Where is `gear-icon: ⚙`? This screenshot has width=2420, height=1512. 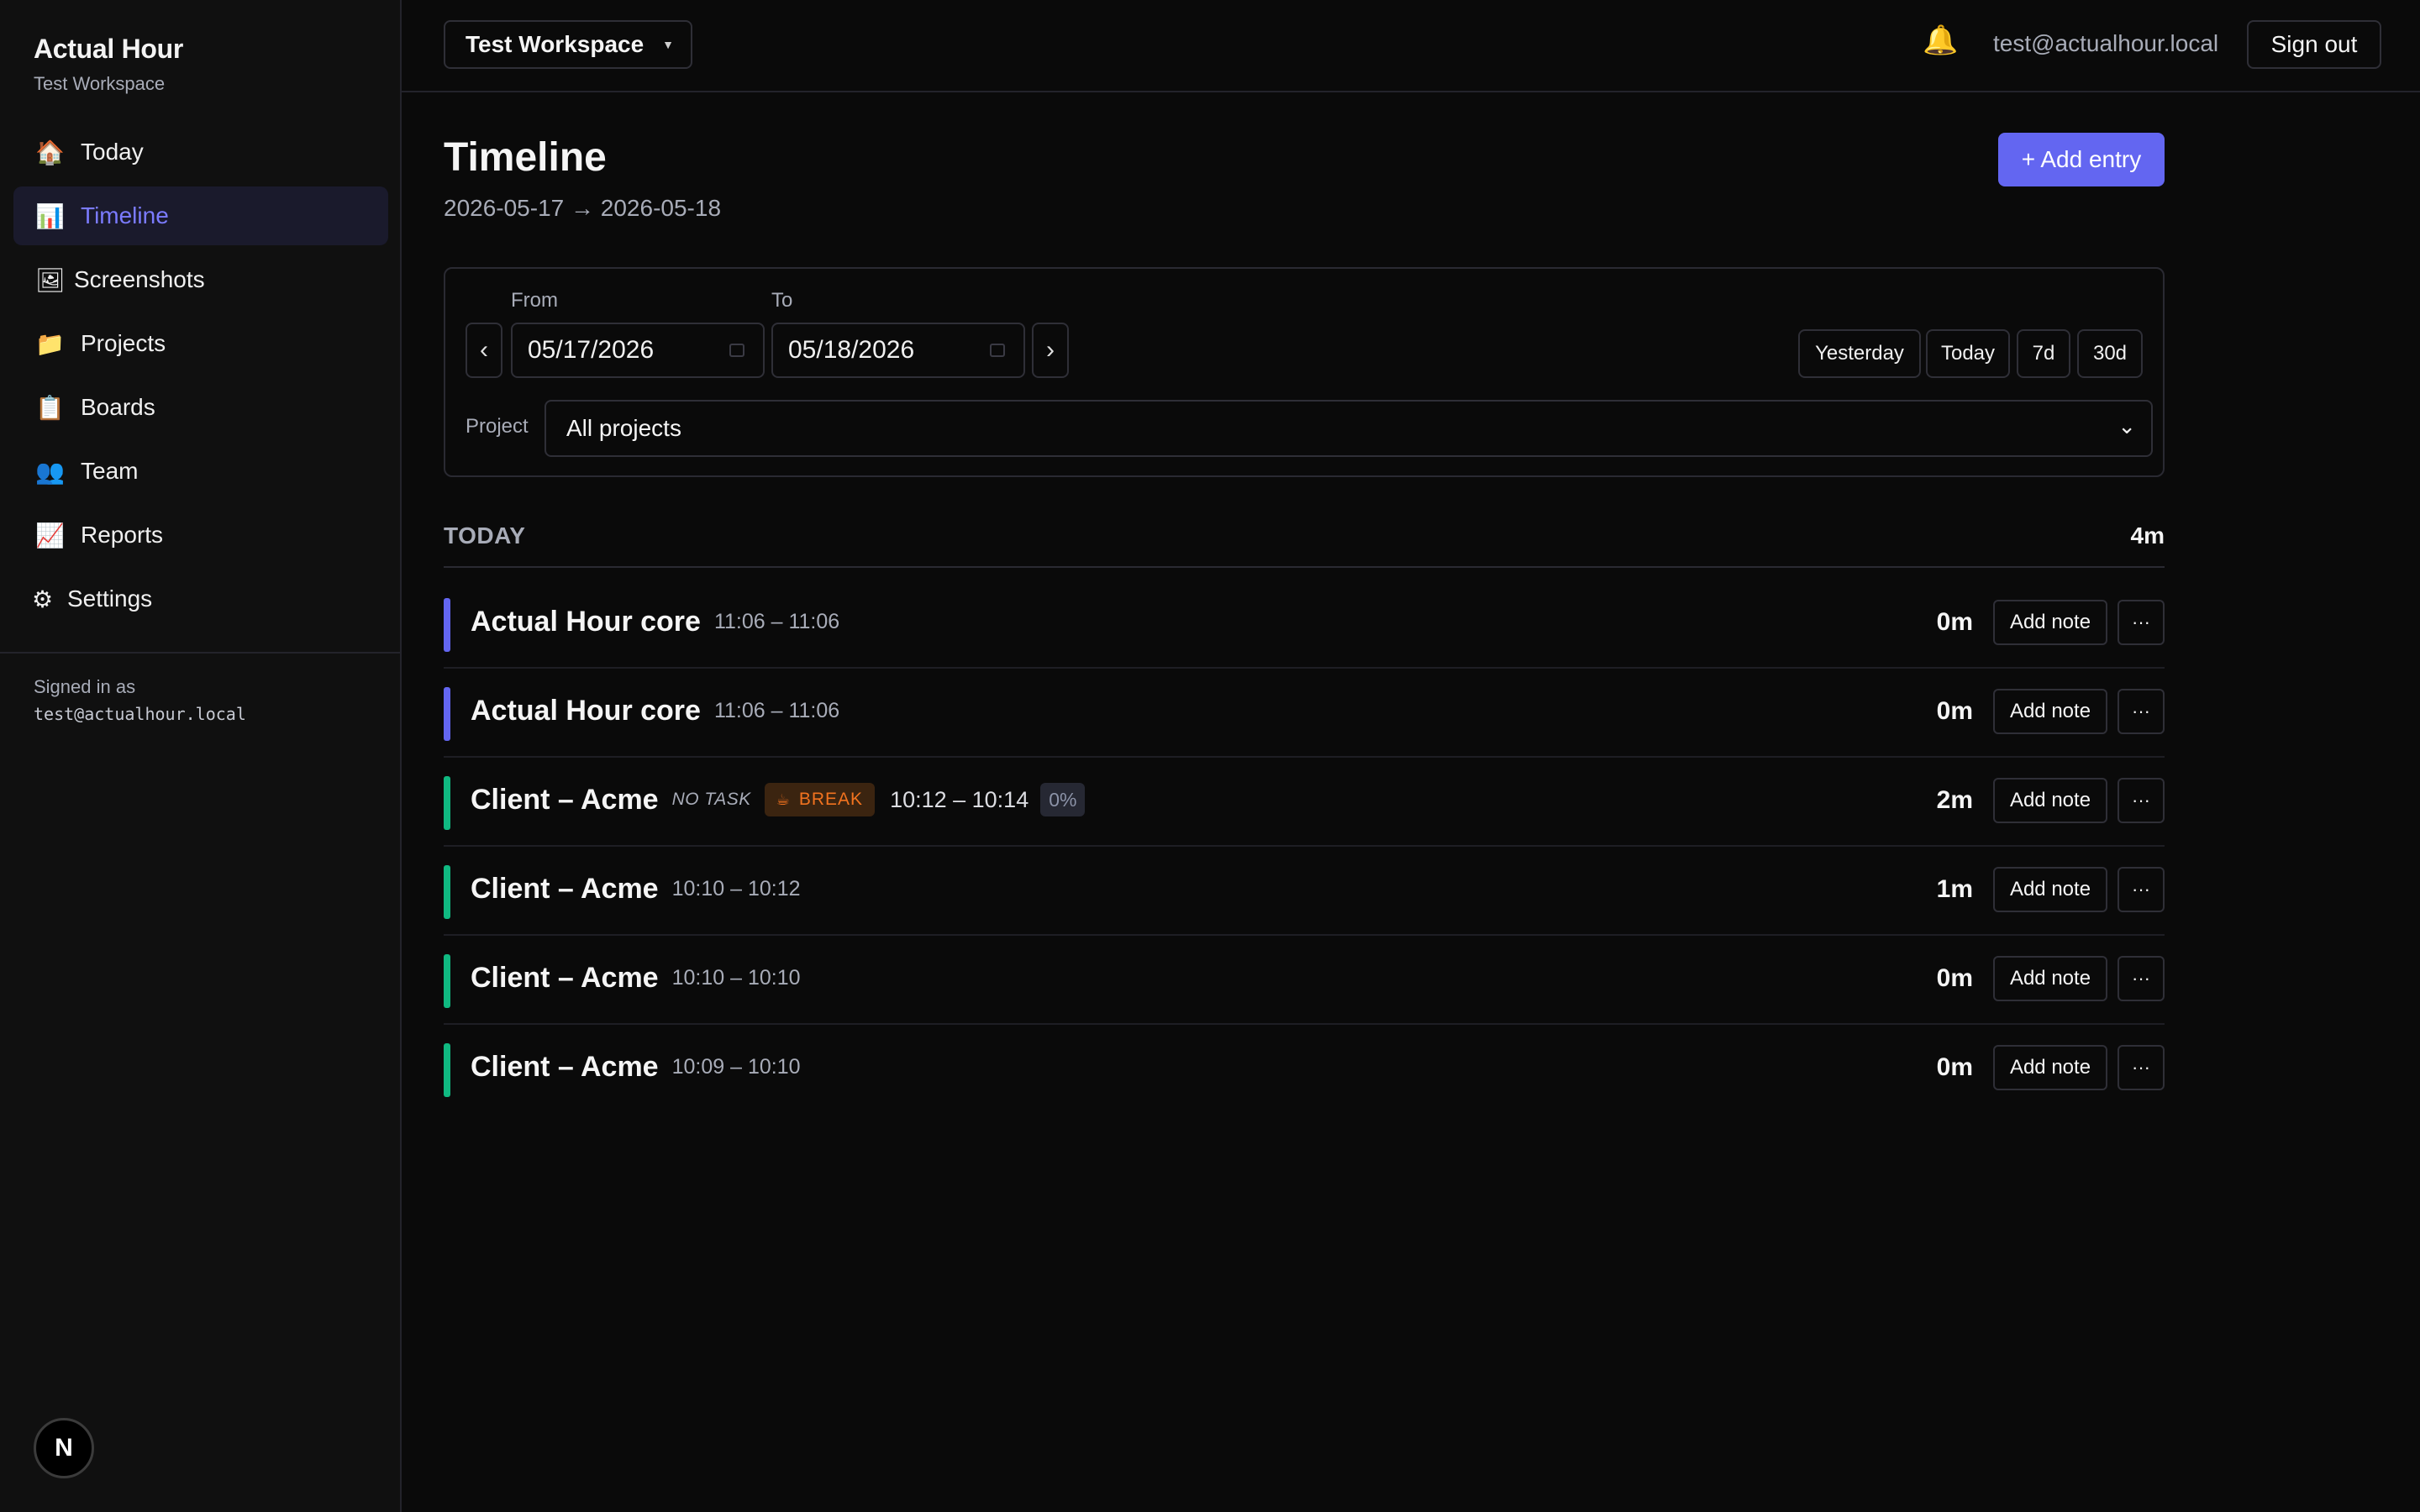 gear-icon: ⚙ is located at coordinates (43, 598).